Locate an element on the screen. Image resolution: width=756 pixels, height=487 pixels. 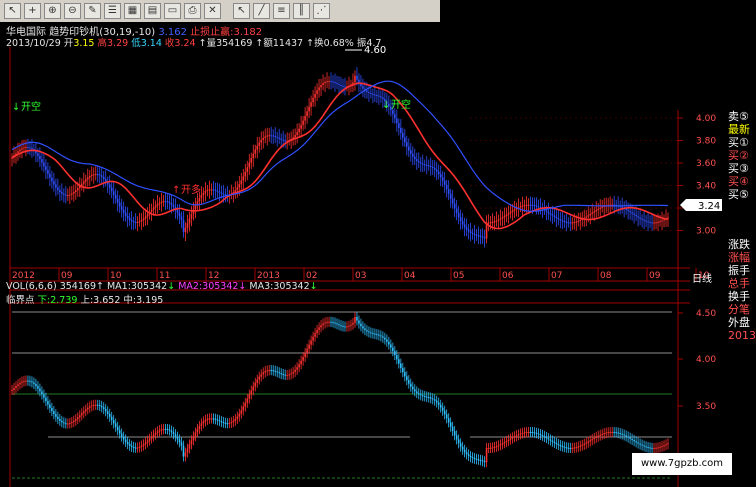
period-label: 日线 is located at coordinates (702, 277).